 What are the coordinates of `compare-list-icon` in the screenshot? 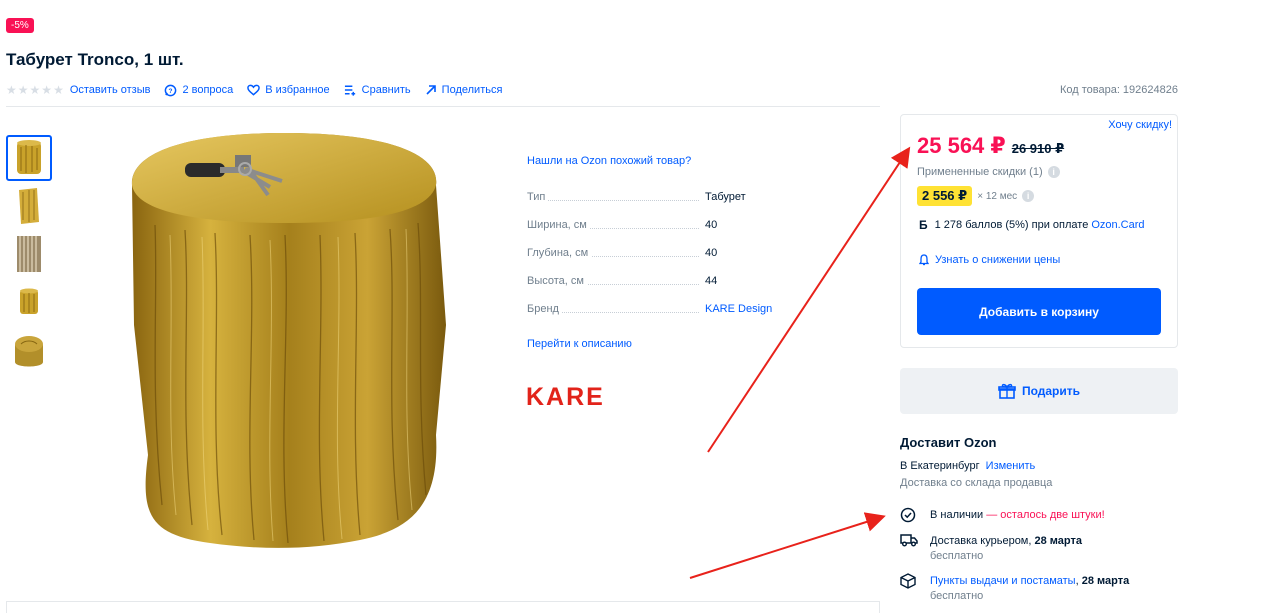 It's located at (350, 90).